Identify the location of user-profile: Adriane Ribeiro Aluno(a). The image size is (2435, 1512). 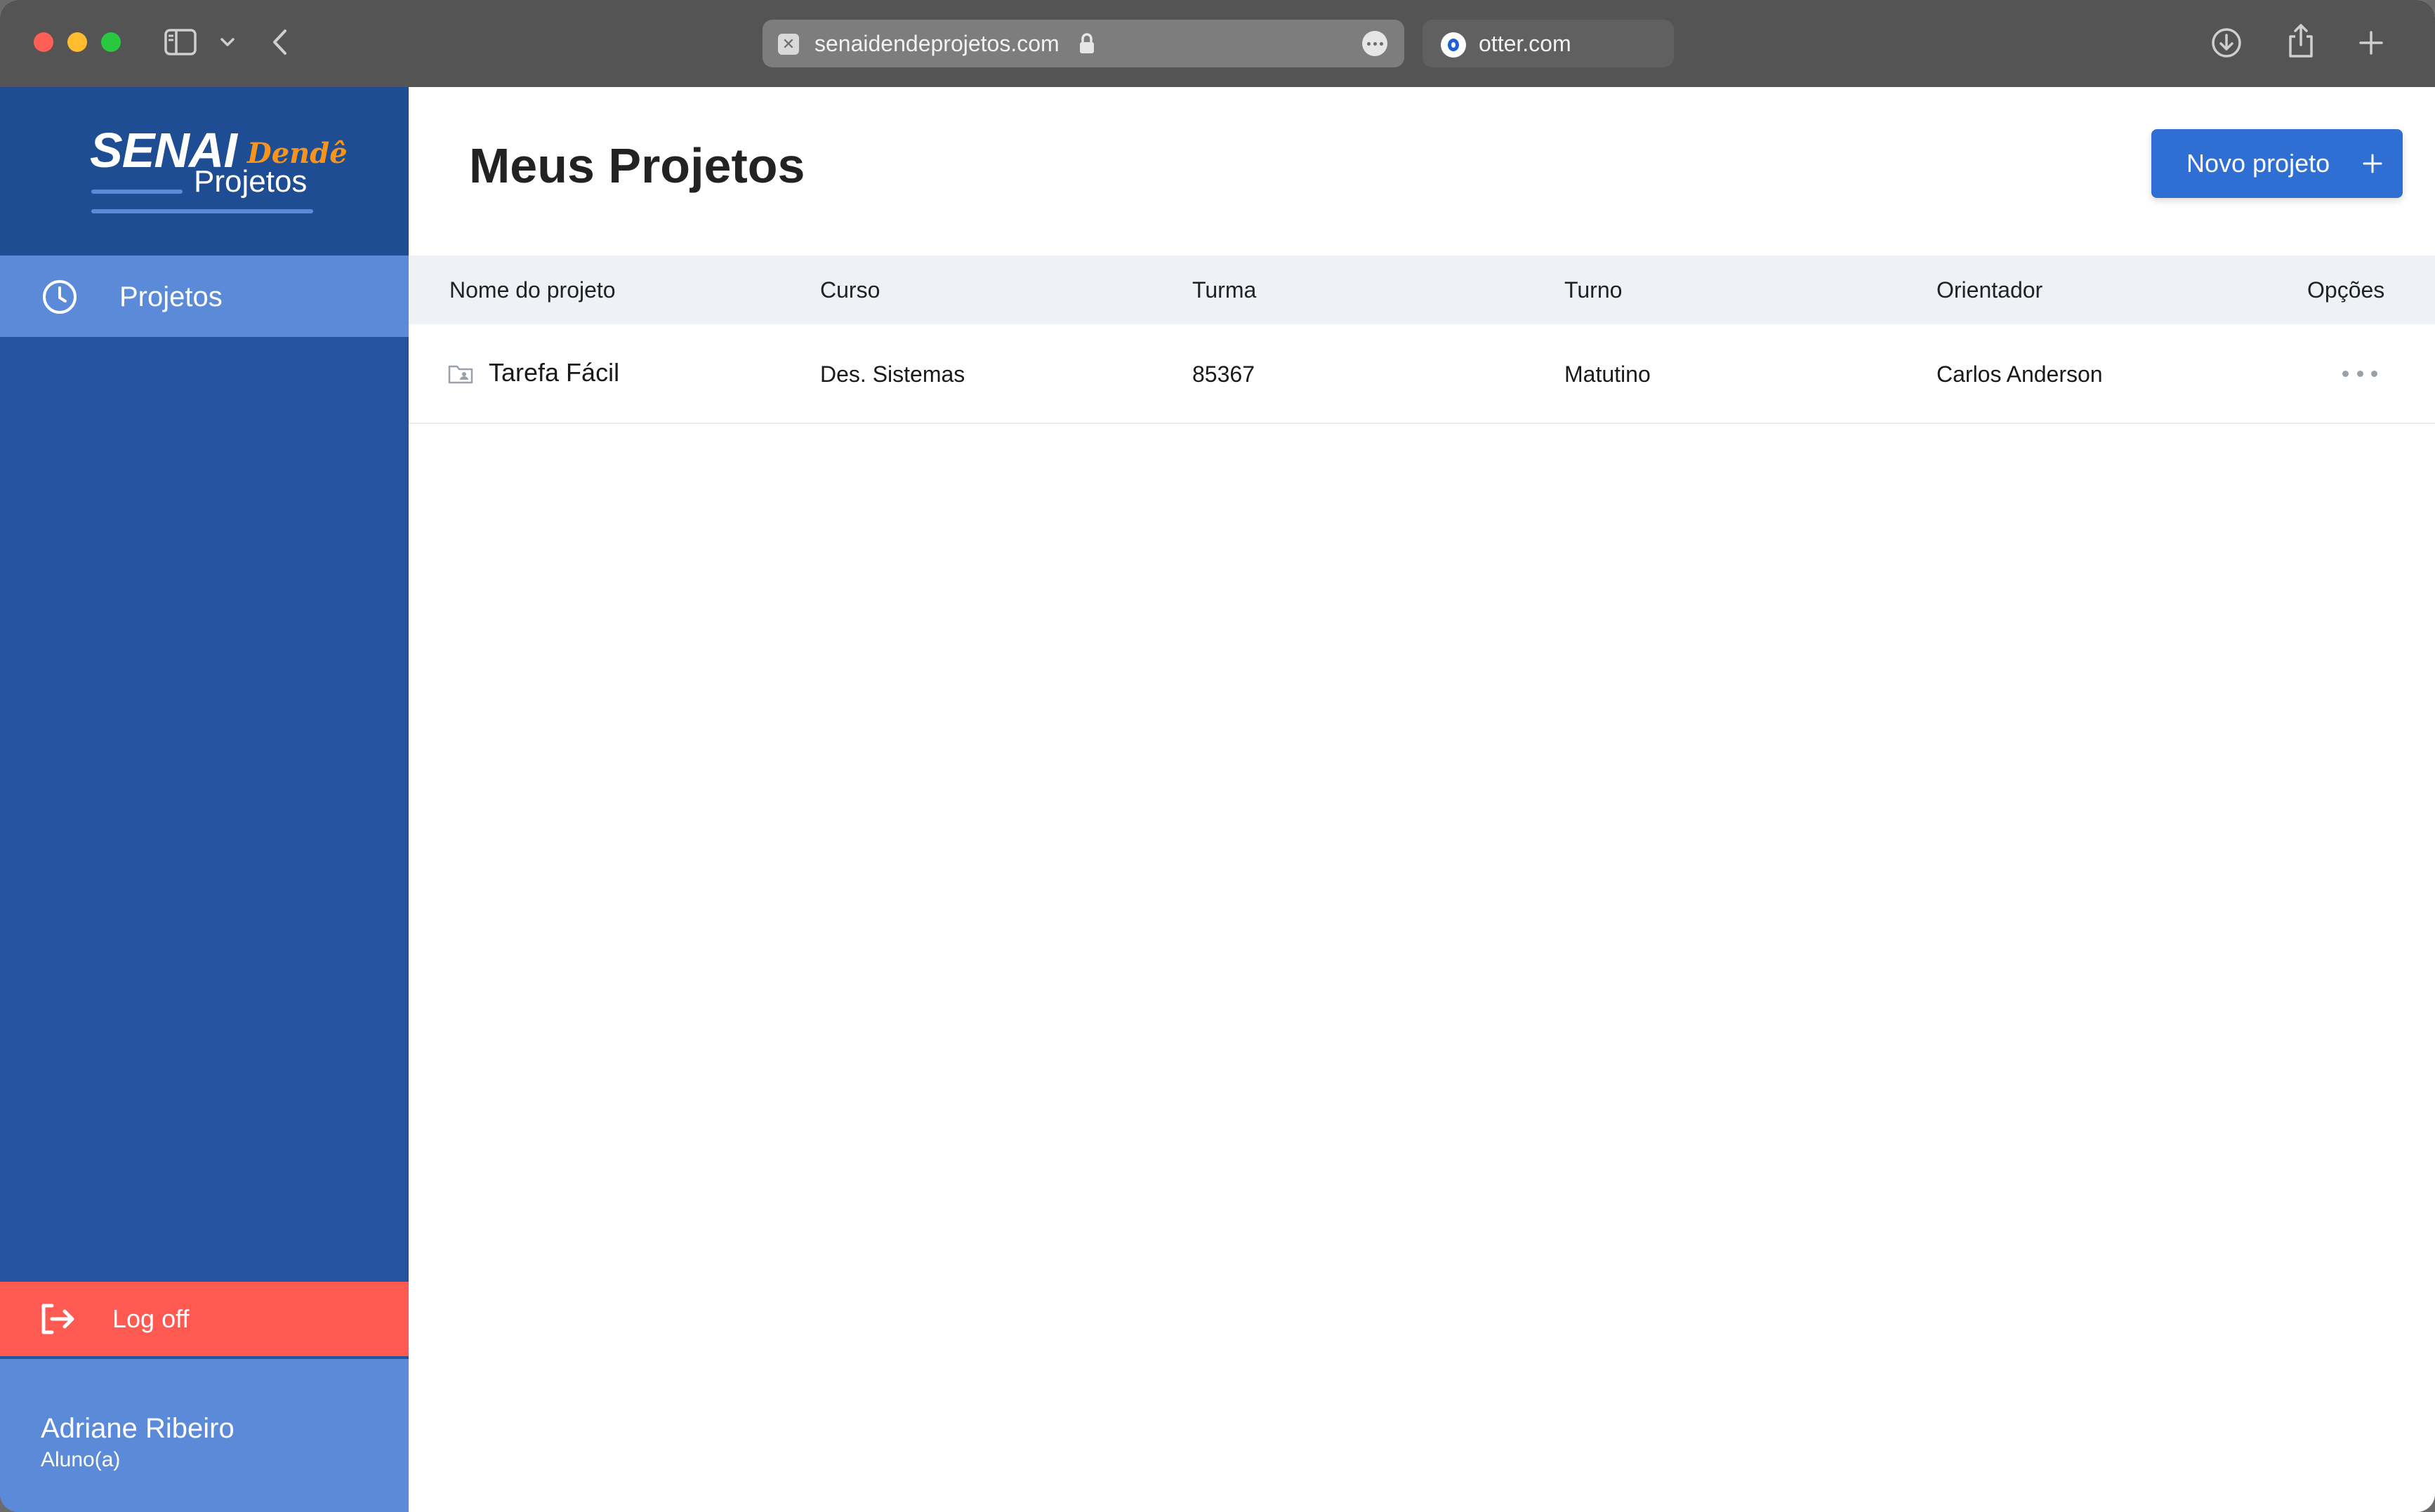
(205, 1435).